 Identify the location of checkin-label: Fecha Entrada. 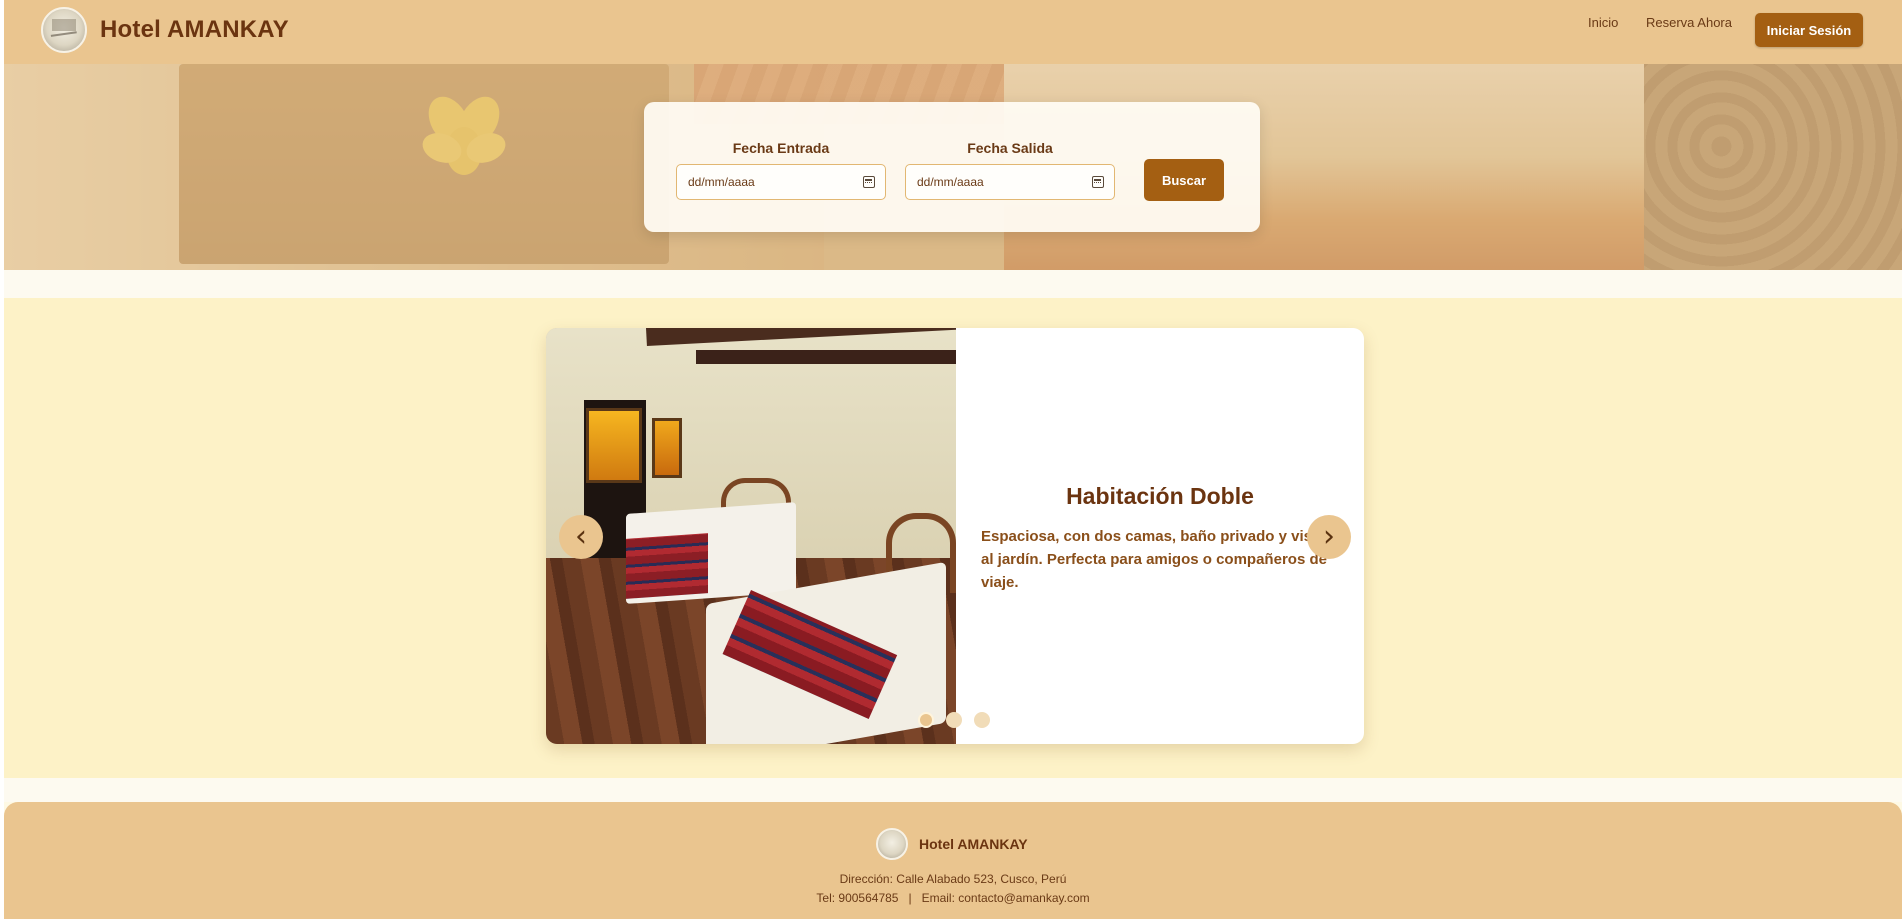
(781, 148).